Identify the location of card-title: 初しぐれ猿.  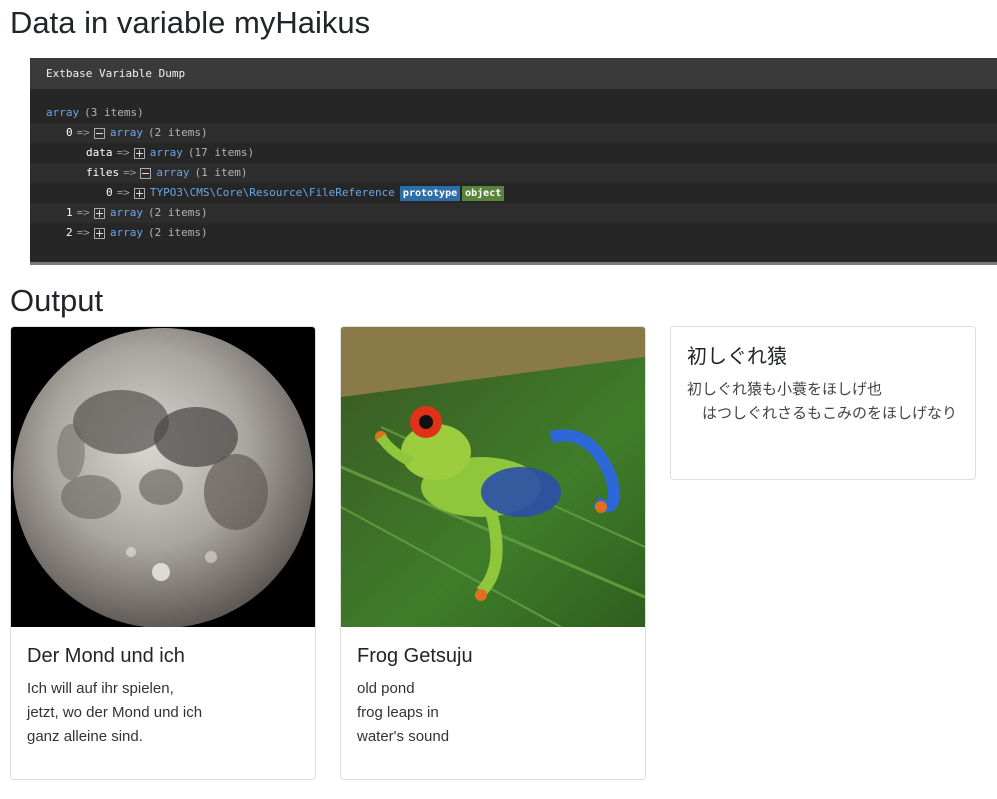
(737, 357).